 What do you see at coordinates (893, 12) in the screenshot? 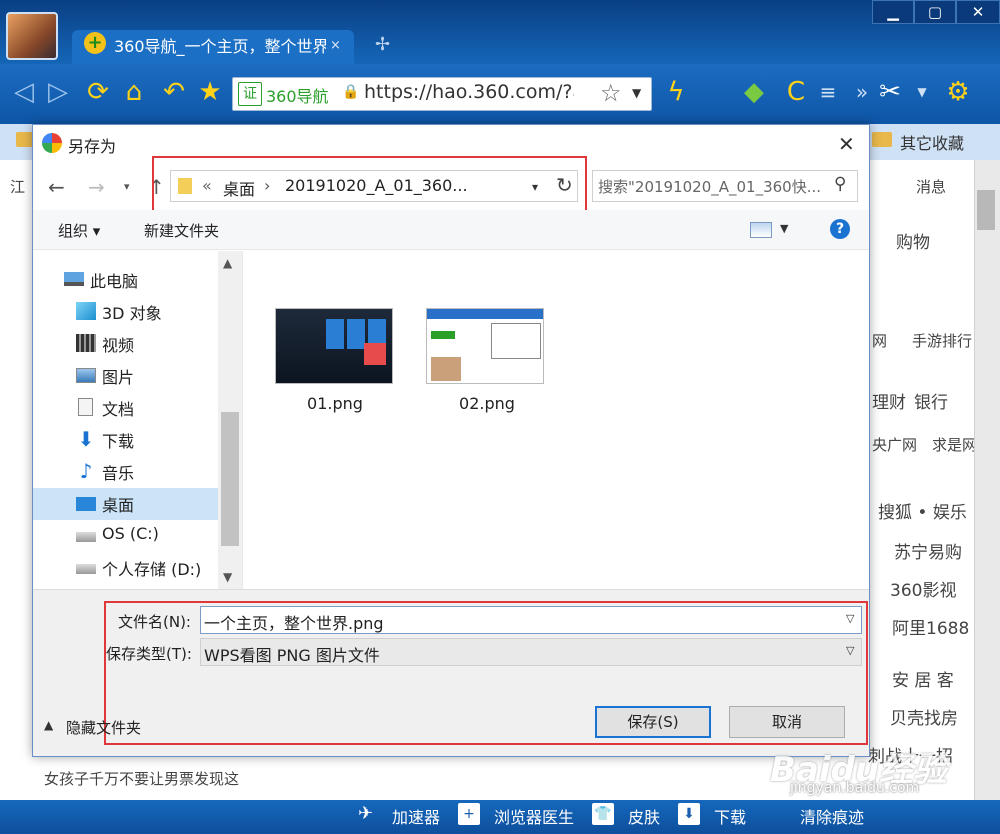
I see `minimize-button: ▁` at bounding box center [893, 12].